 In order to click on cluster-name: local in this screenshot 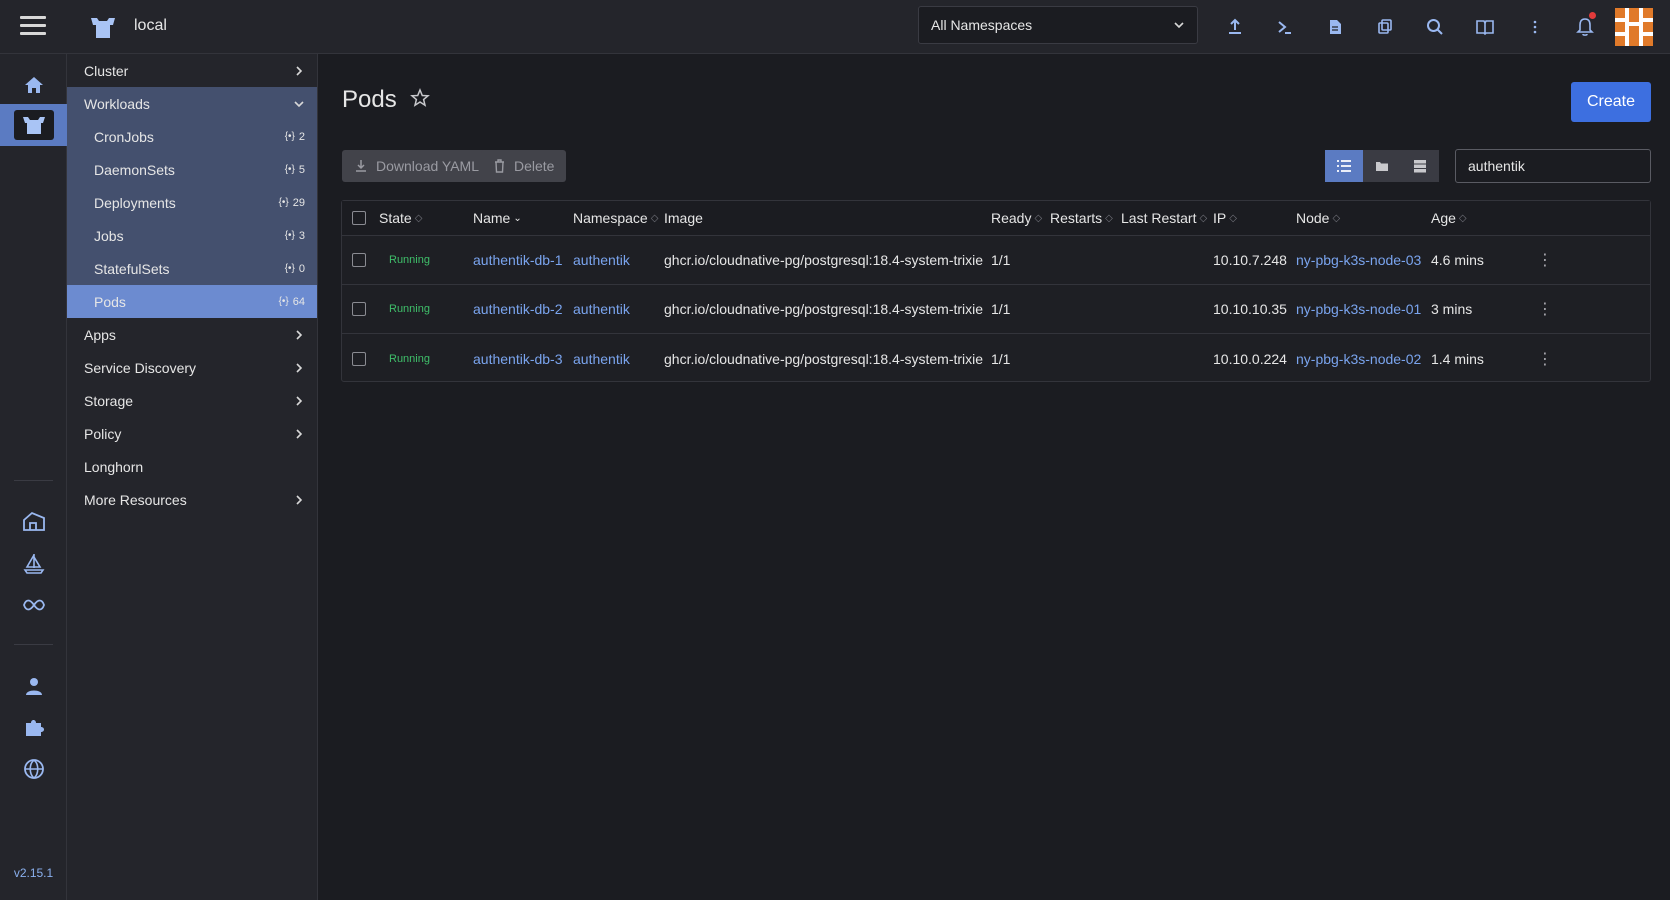, I will do `click(150, 26)`.